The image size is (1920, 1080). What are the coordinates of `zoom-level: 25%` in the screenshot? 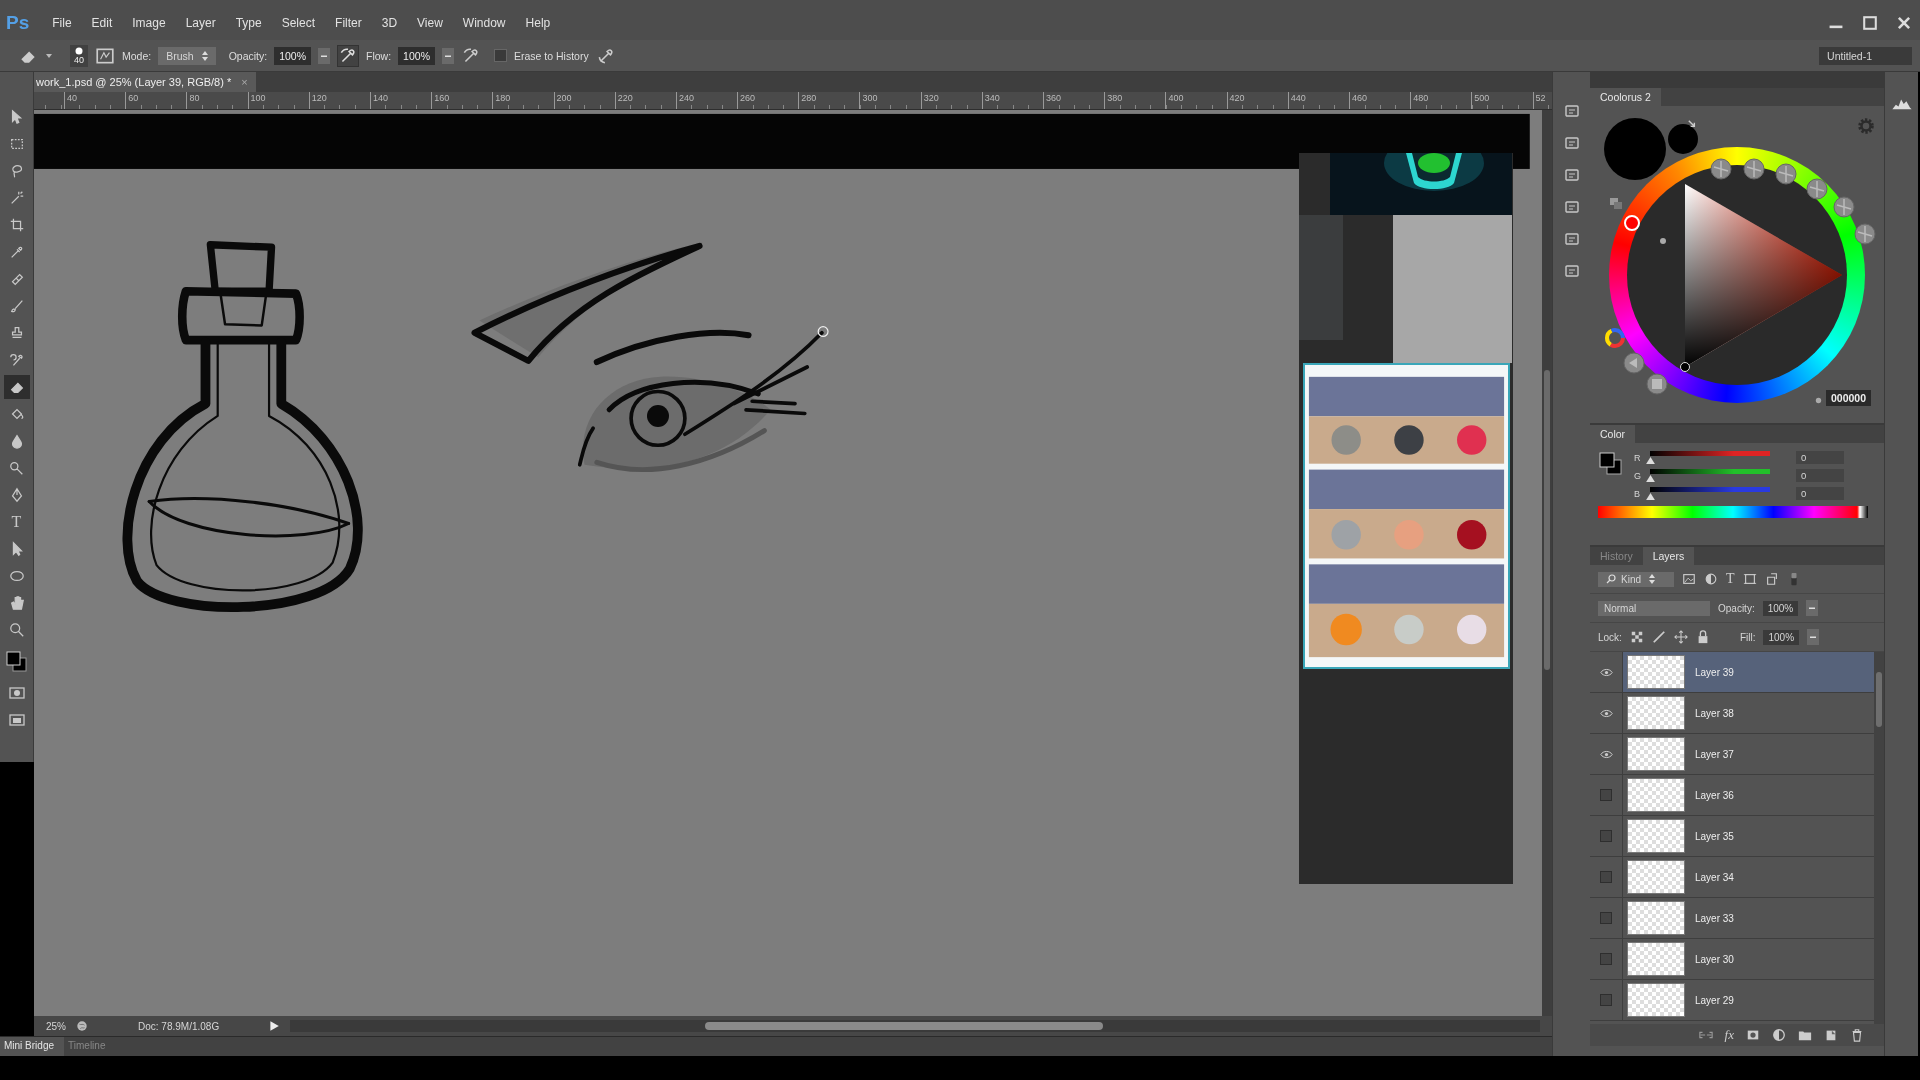 It's located at (56, 1026).